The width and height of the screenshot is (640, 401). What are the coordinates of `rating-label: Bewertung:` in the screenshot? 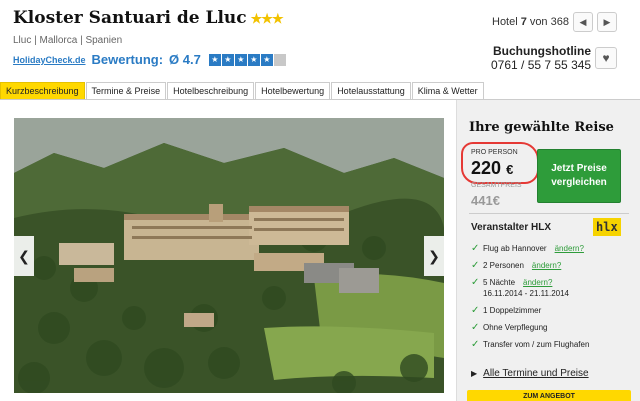 It's located at (127, 59).